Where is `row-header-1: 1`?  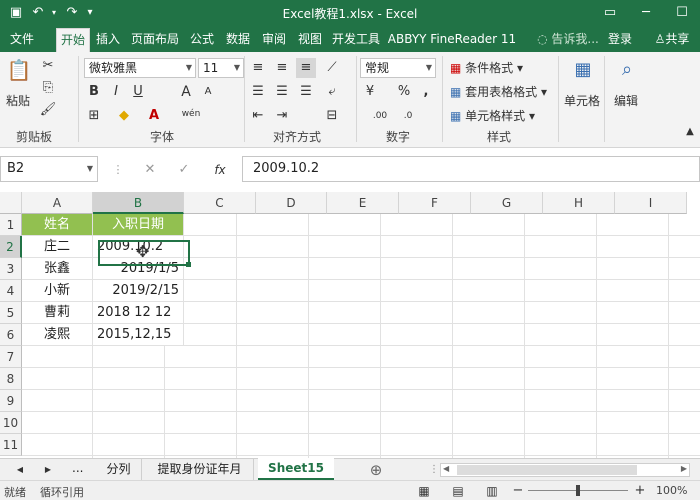
row-header-1: 1 is located at coordinates (11, 225).